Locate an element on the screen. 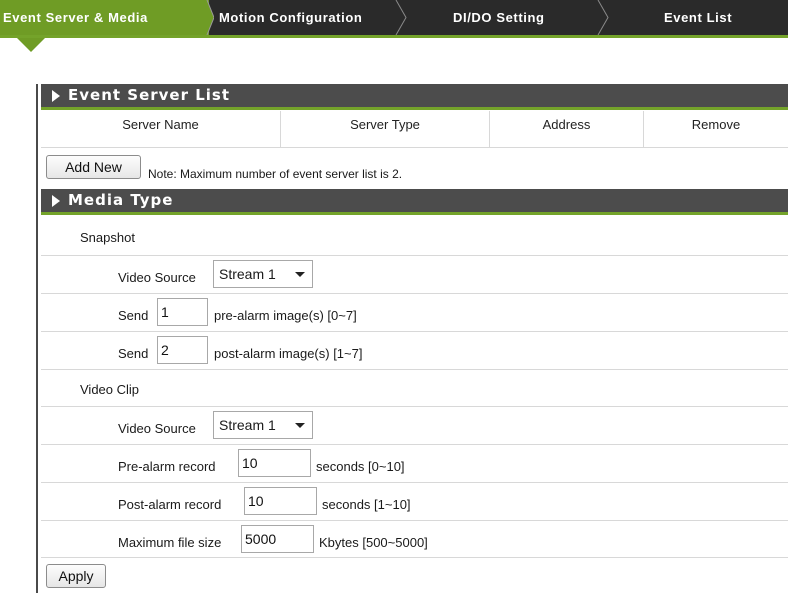 The width and height of the screenshot is (788, 593). max-file-size-label: Maximum file size is located at coordinates (170, 542).